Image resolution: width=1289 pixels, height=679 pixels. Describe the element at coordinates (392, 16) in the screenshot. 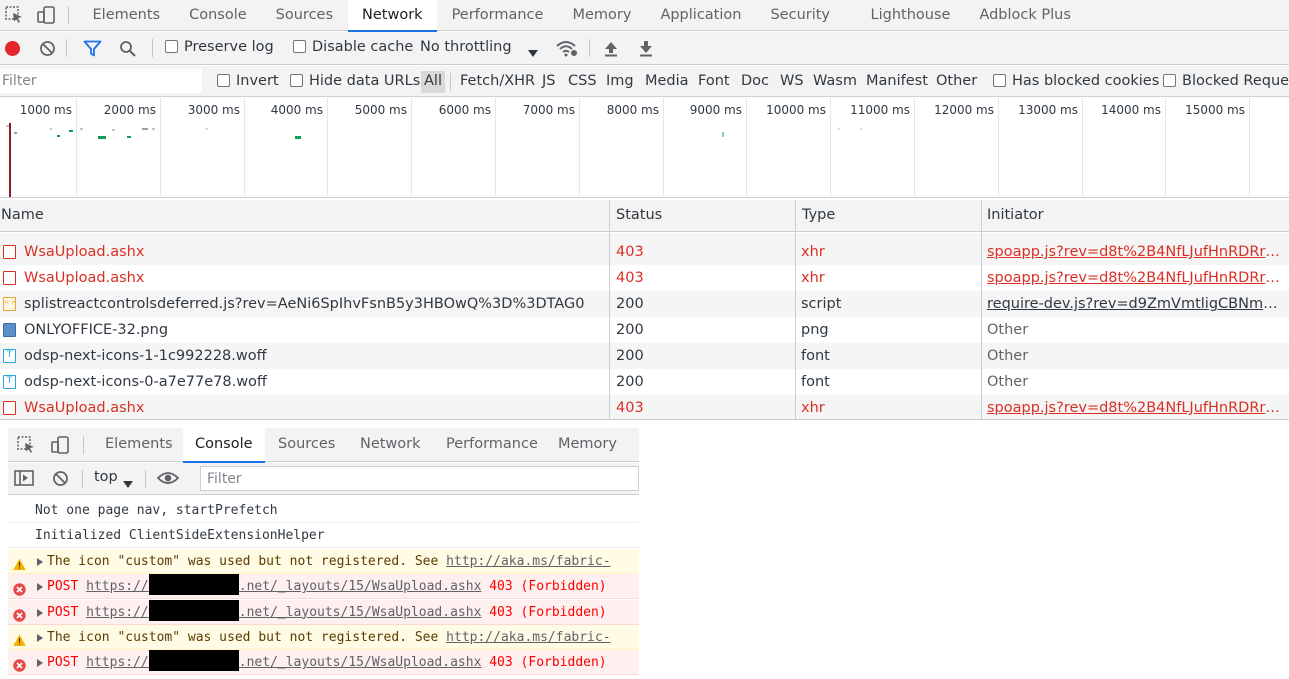

I see `tab-network: Network` at that location.